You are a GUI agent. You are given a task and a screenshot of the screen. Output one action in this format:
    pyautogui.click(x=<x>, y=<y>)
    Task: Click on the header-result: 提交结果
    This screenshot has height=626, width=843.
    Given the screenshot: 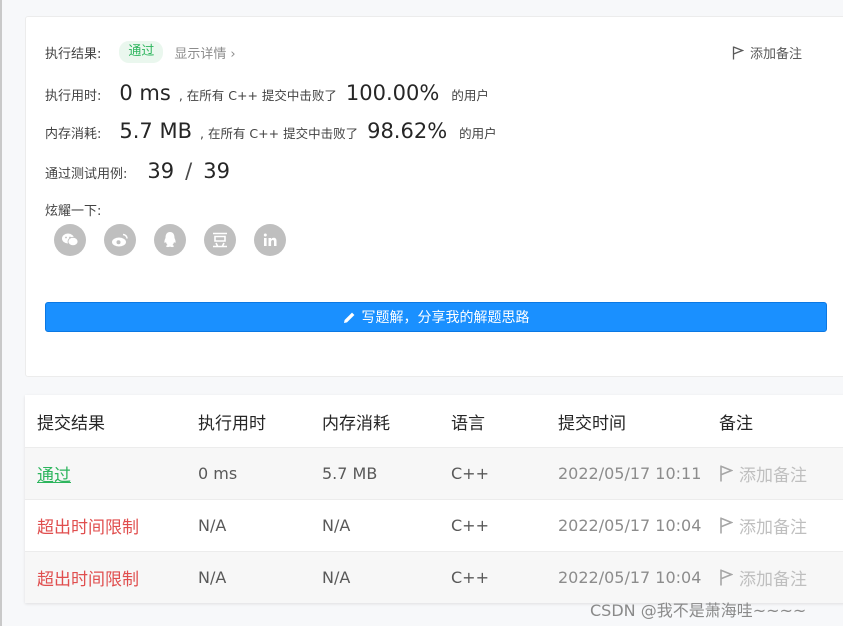 What is the action you would take?
    pyautogui.click(x=71, y=423)
    